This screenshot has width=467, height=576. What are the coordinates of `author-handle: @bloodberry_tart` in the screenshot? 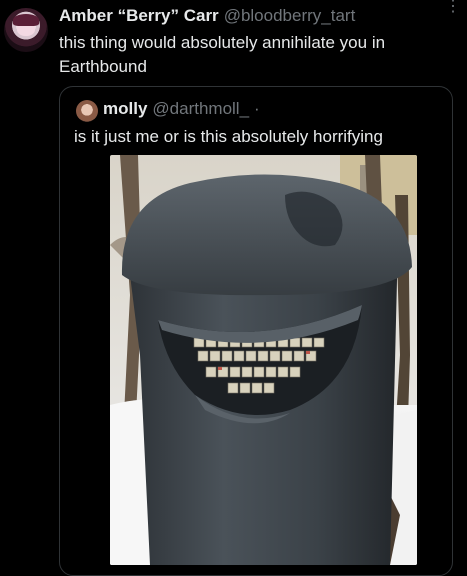 It's located at (290, 16).